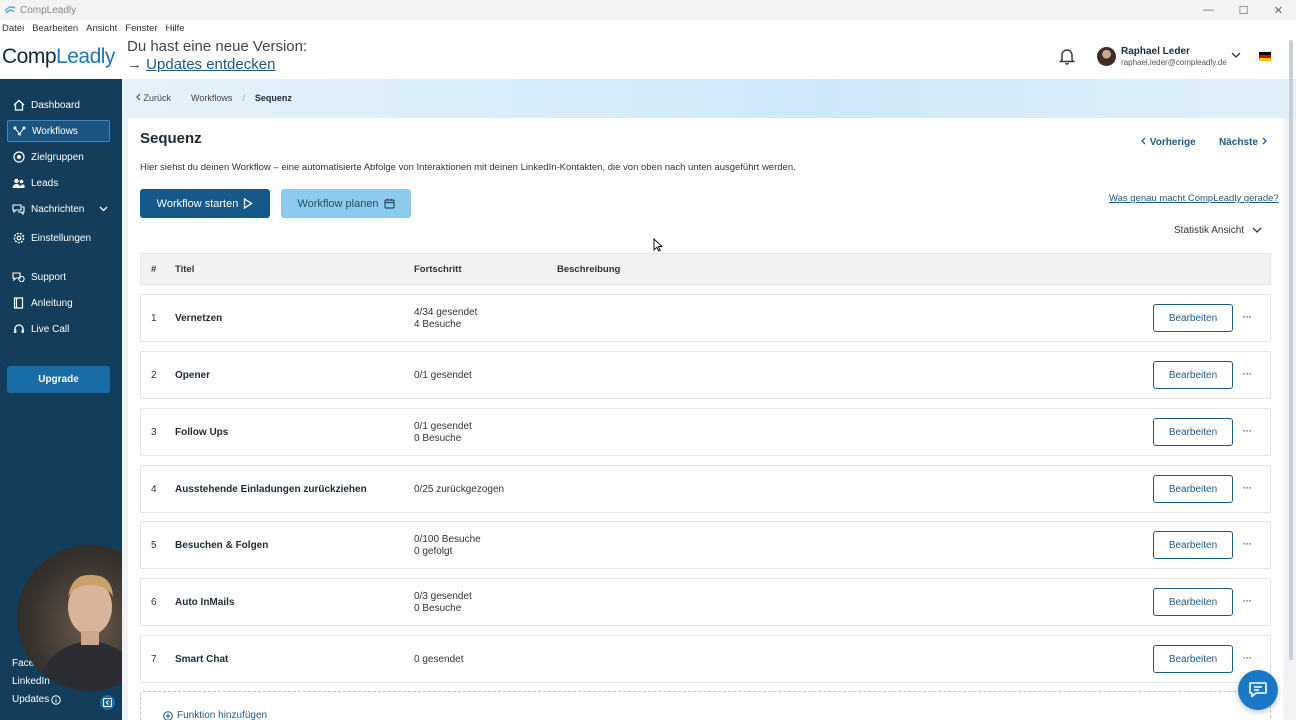  I want to click on sidebar-item-live-call: Live Call, so click(58, 329).